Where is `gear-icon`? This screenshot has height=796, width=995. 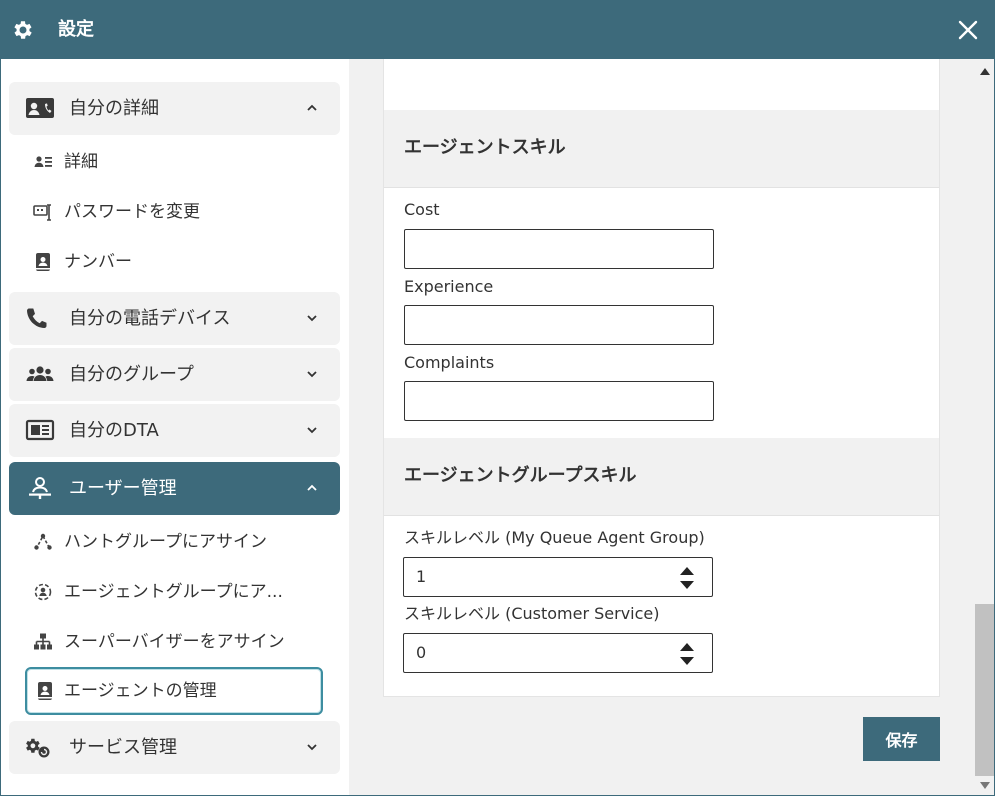
gear-icon is located at coordinates (23, 30).